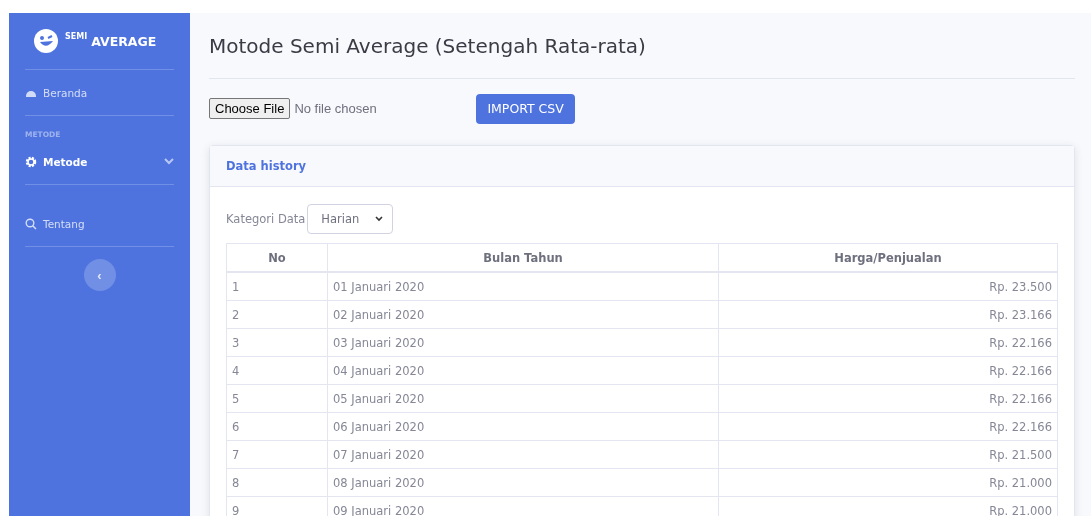 The height and width of the screenshot is (516, 1091). What do you see at coordinates (277, 398) in the screenshot?
I see `table-cell: 5` at bounding box center [277, 398].